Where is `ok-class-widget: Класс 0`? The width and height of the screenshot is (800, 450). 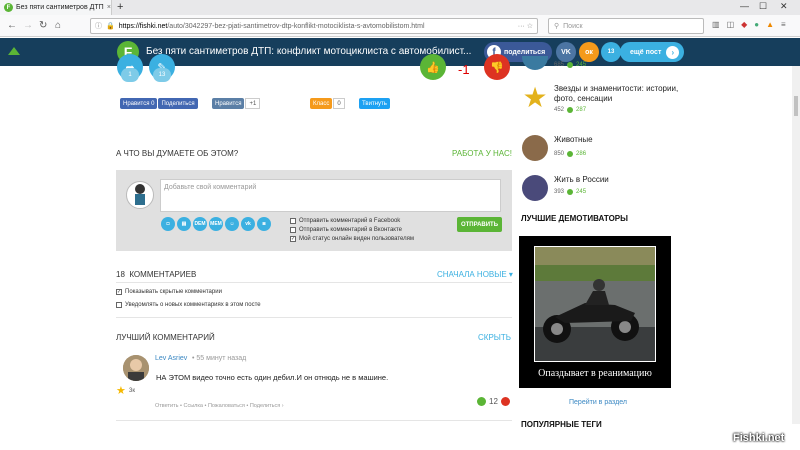
ok-class-widget: Класс 0 is located at coordinates (327, 103).